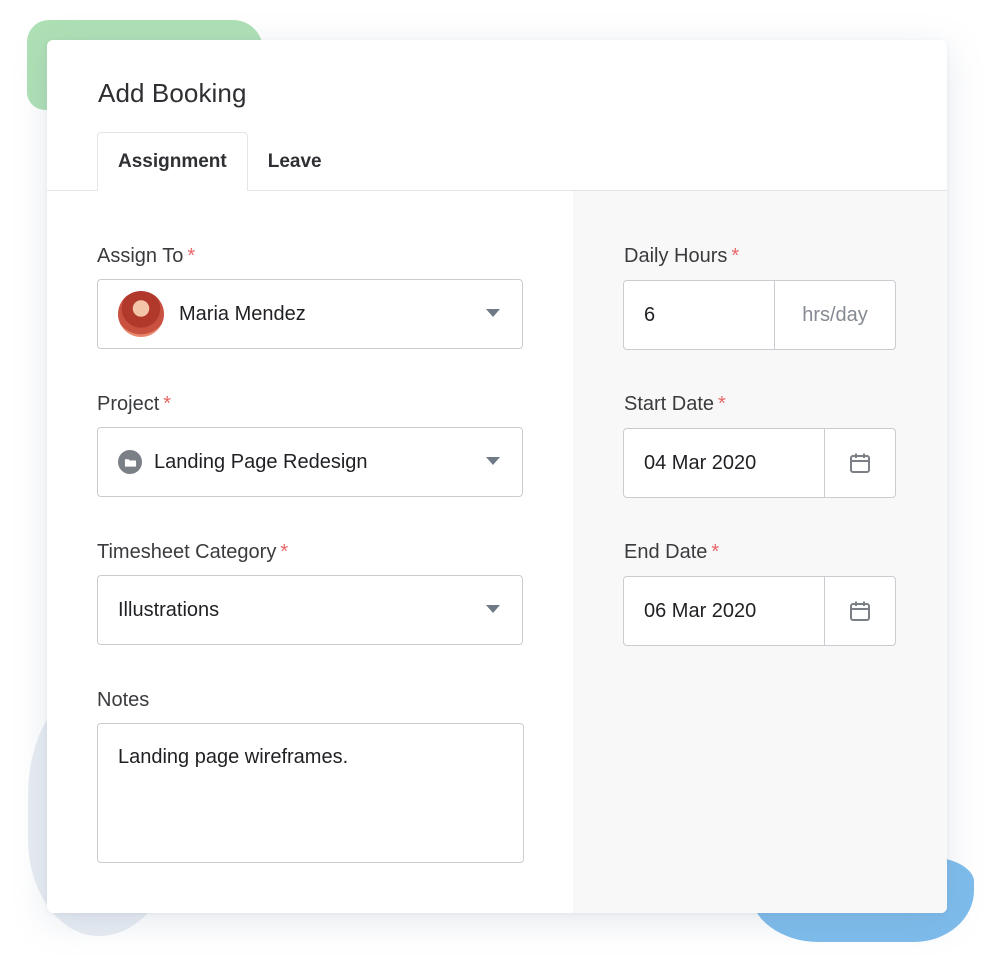  I want to click on user-avatar, so click(141, 314).